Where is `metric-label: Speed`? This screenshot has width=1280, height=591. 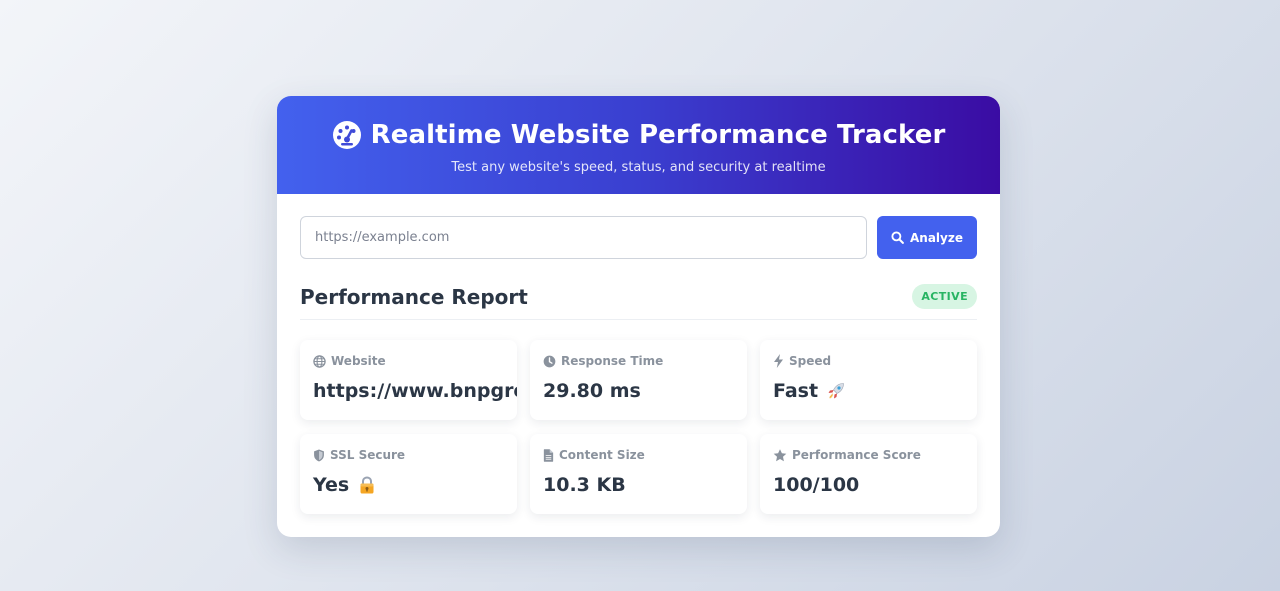
metric-label: Speed is located at coordinates (810, 361).